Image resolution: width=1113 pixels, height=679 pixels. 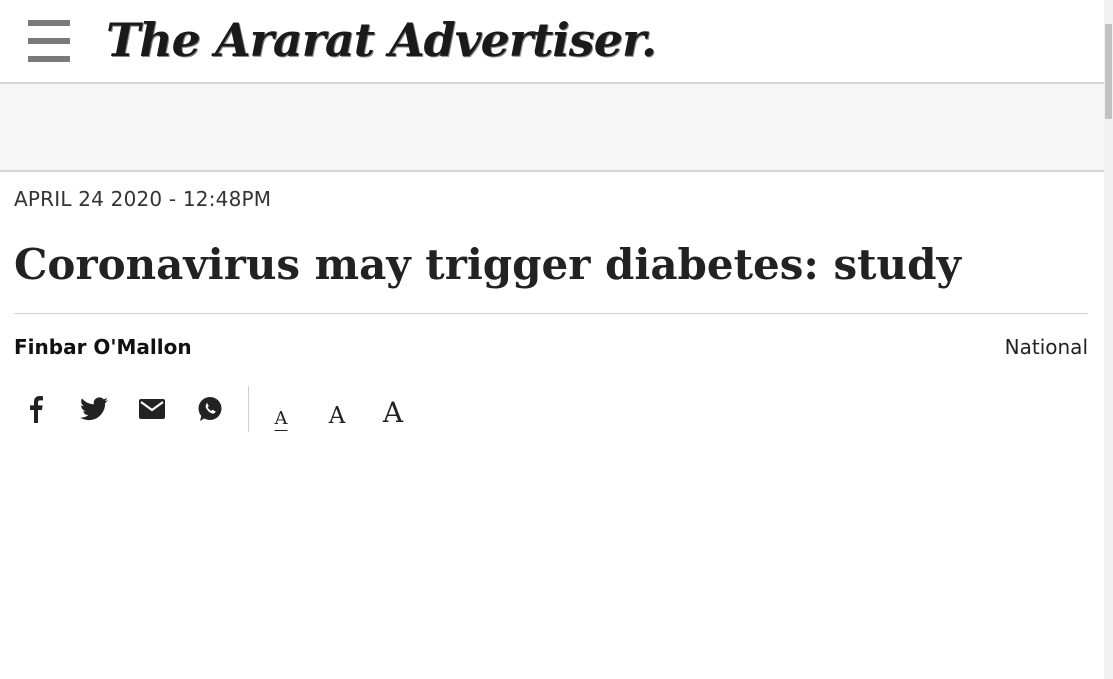 I want to click on font-size-large-button: A, so click(x=393, y=409).